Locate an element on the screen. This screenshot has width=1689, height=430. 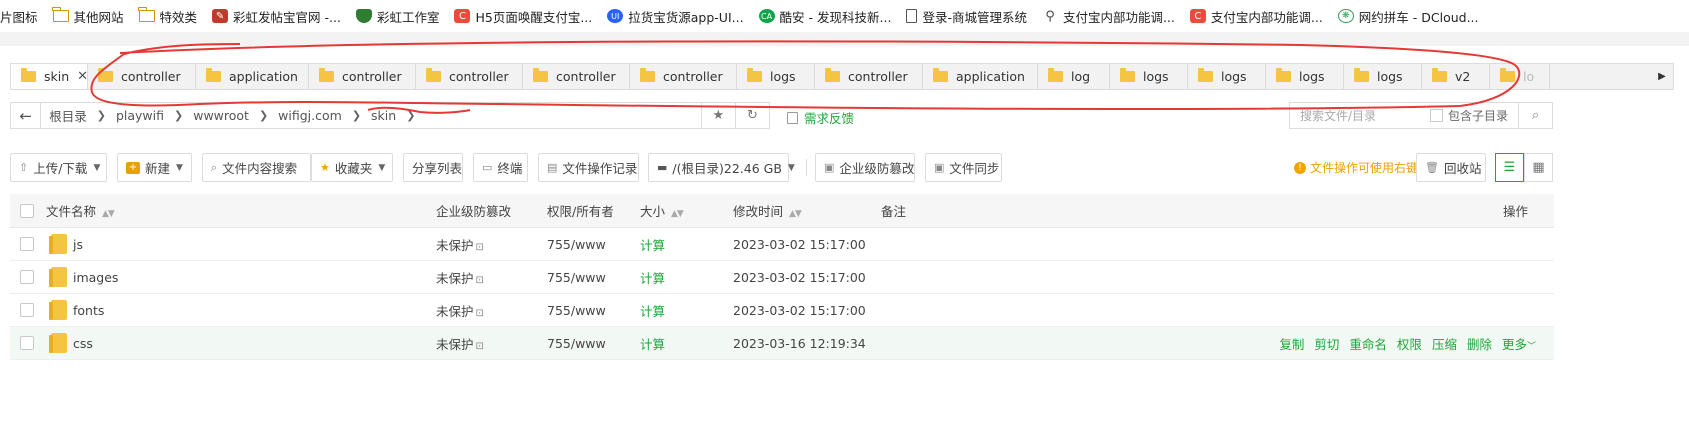
bookmark-item: 其他网站 is located at coordinates (88, 16).